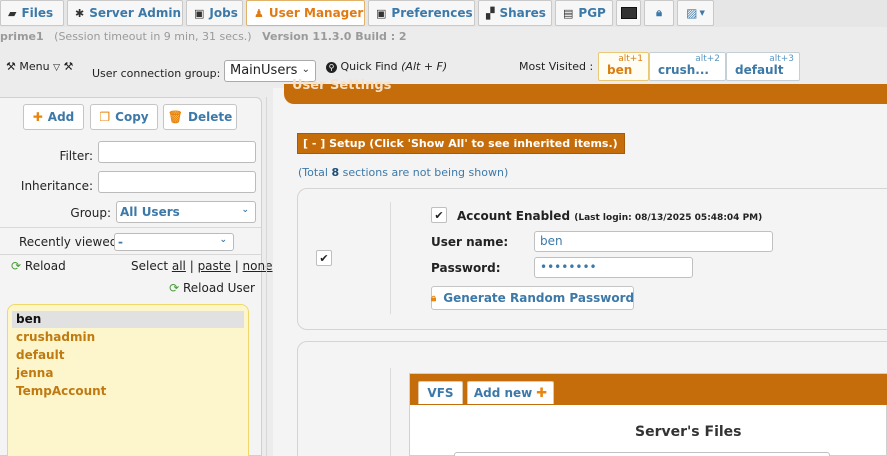  Describe the element at coordinates (128, 373) in the screenshot. I see `user-item-jenna: jenna` at that location.